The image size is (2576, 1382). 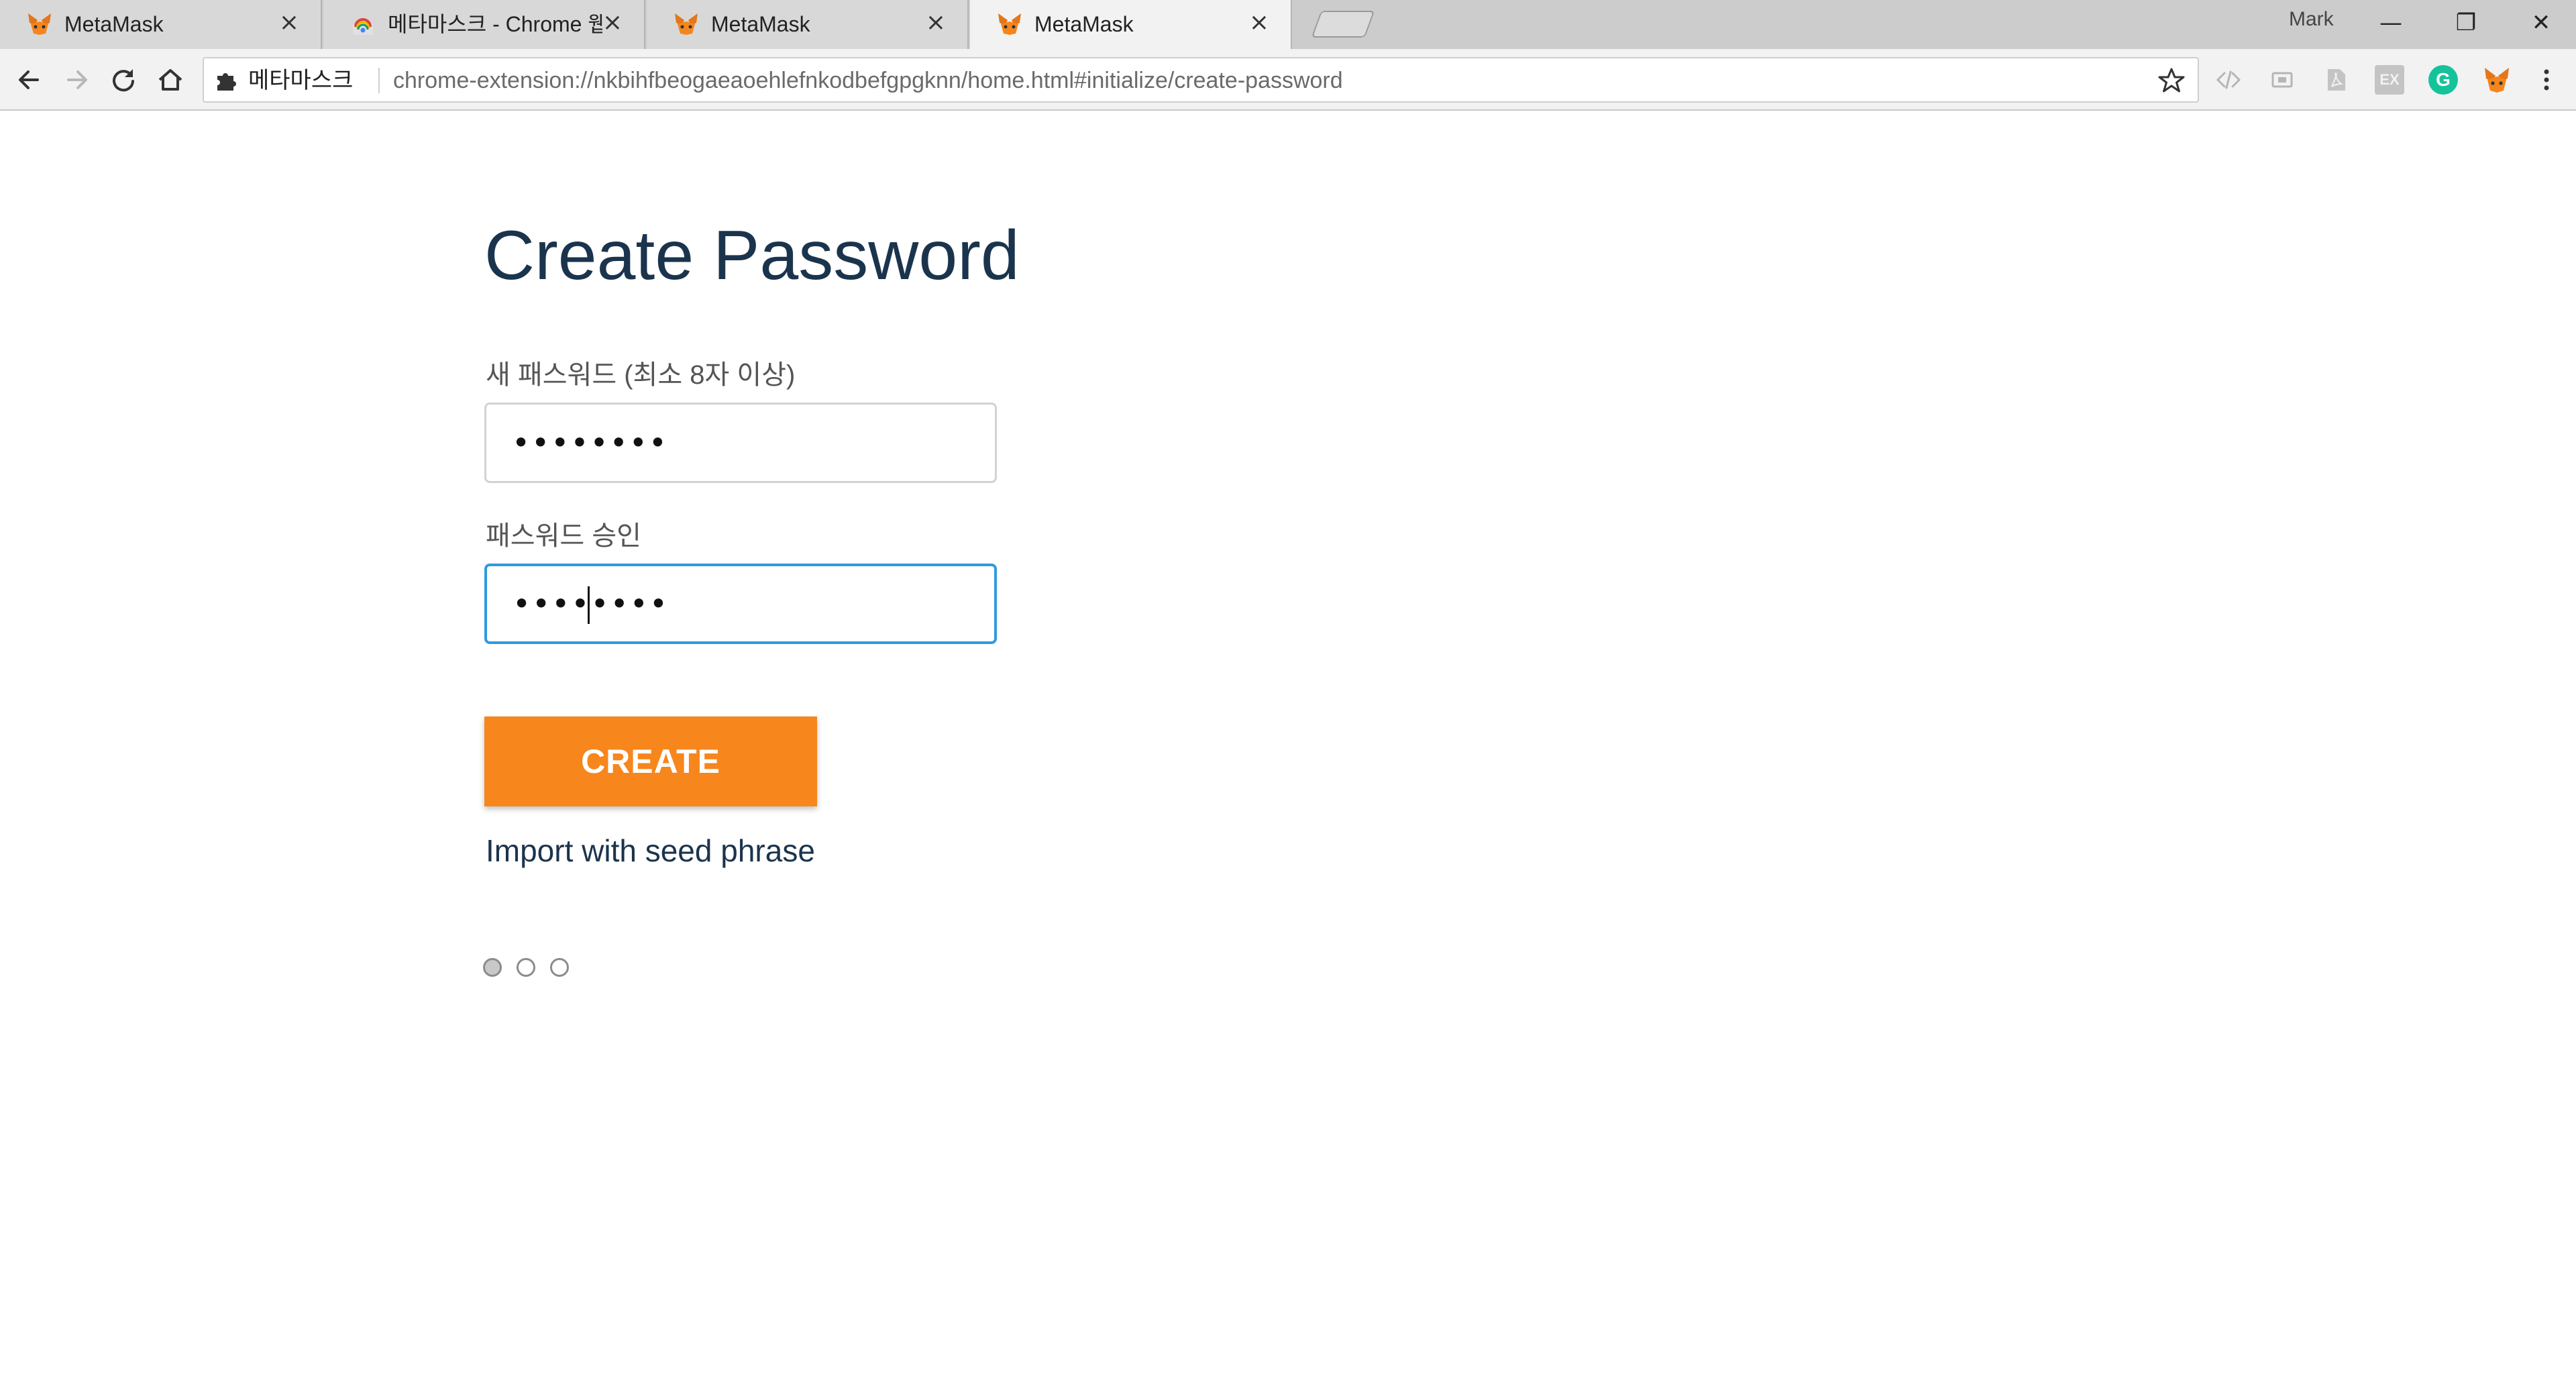 What do you see at coordinates (1343, 24) in the screenshot?
I see `new-tab-button` at bounding box center [1343, 24].